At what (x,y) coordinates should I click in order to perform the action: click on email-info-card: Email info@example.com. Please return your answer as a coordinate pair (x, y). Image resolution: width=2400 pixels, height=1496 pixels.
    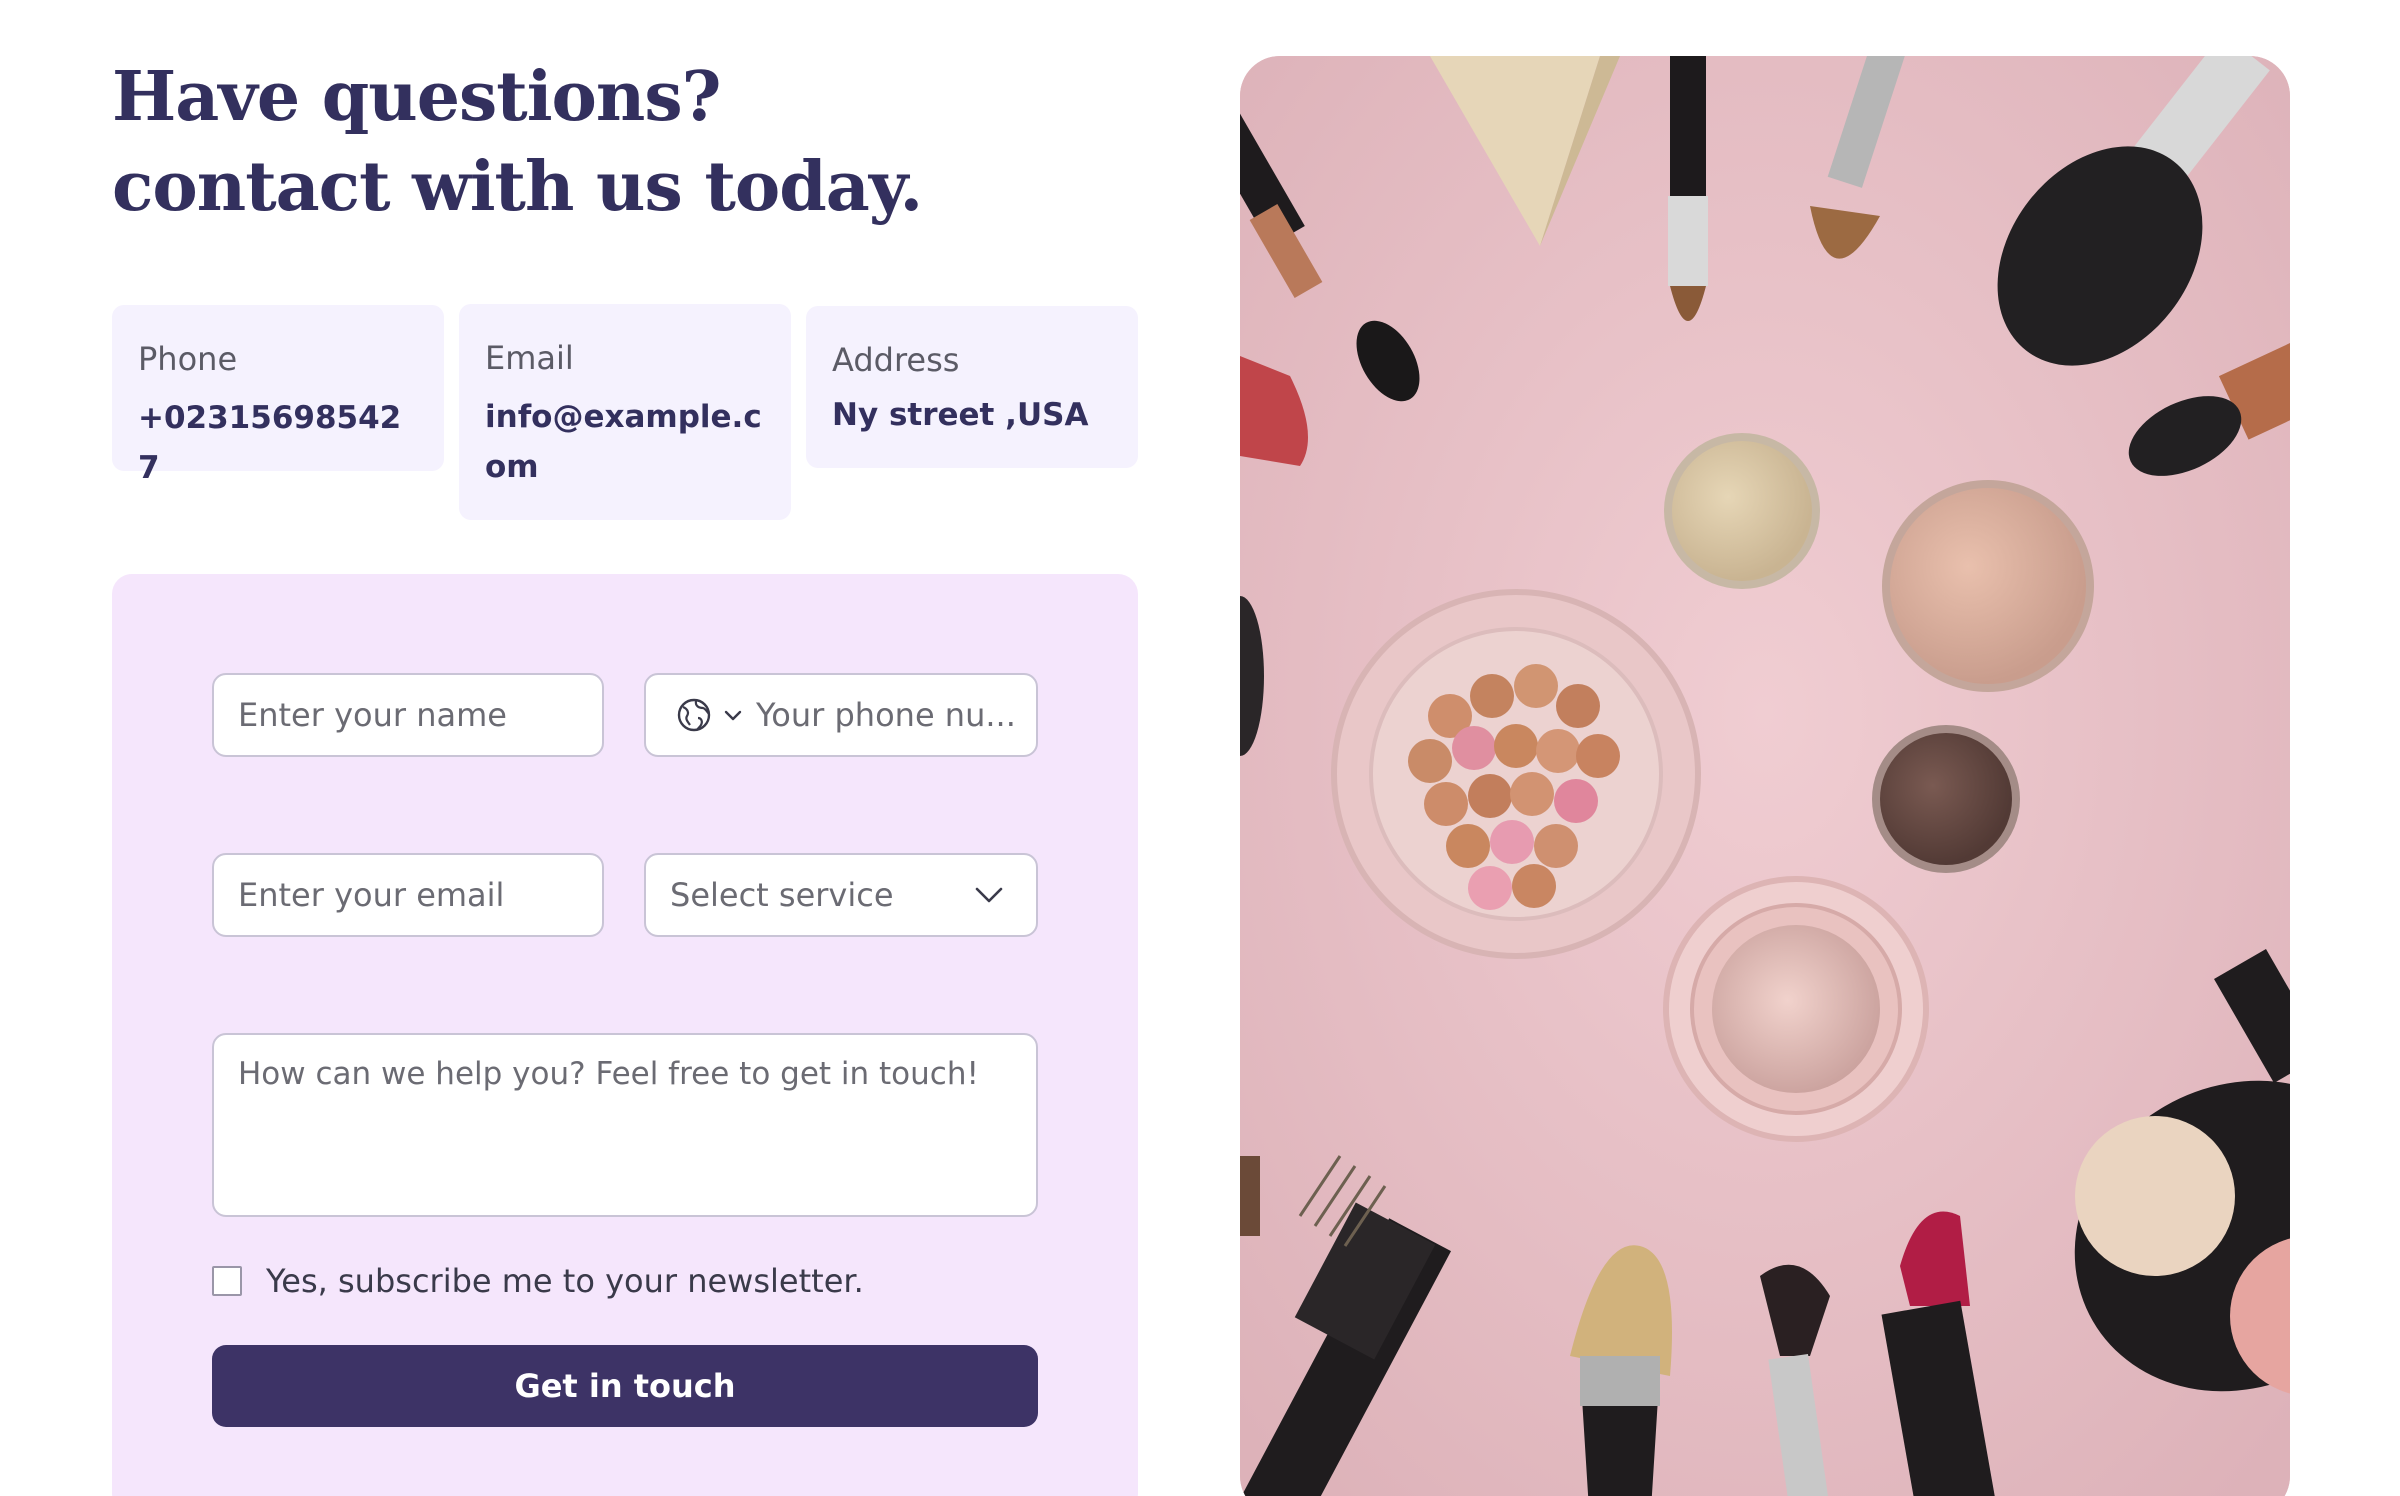
    Looking at the image, I should click on (625, 412).